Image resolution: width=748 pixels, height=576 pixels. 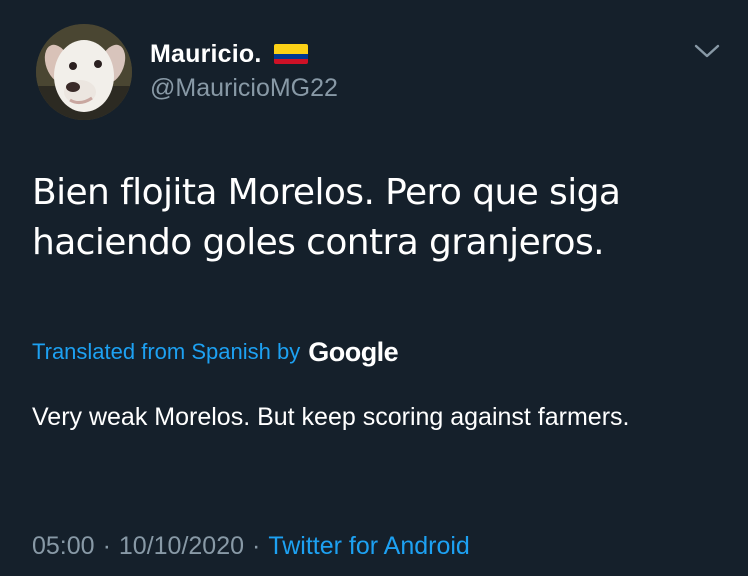 What do you see at coordinates (290, 54) in the screenshot?
I see `colombia-flag-icon` at bounding box center [290, 54].